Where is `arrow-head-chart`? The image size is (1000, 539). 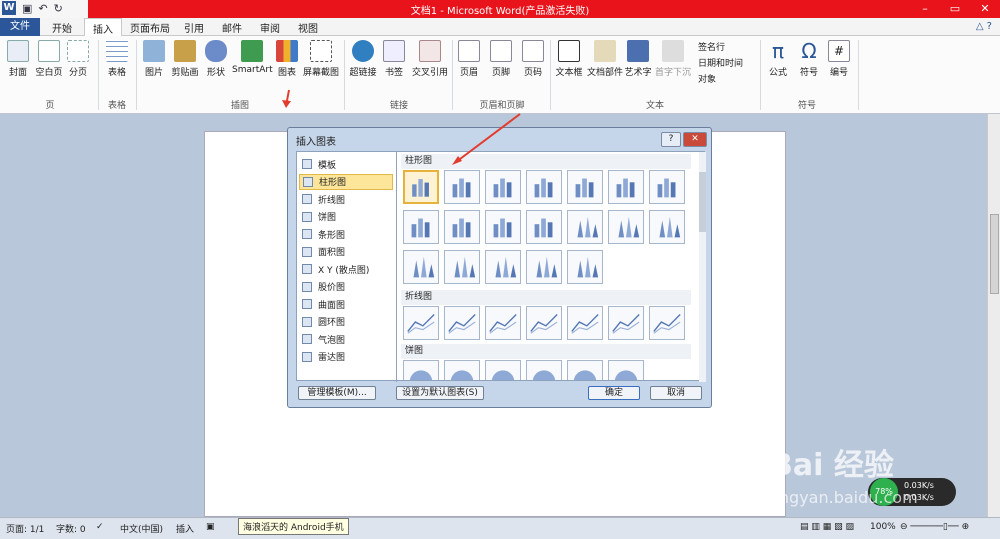
arrow-head-chart is located at coordinates (286, 104).